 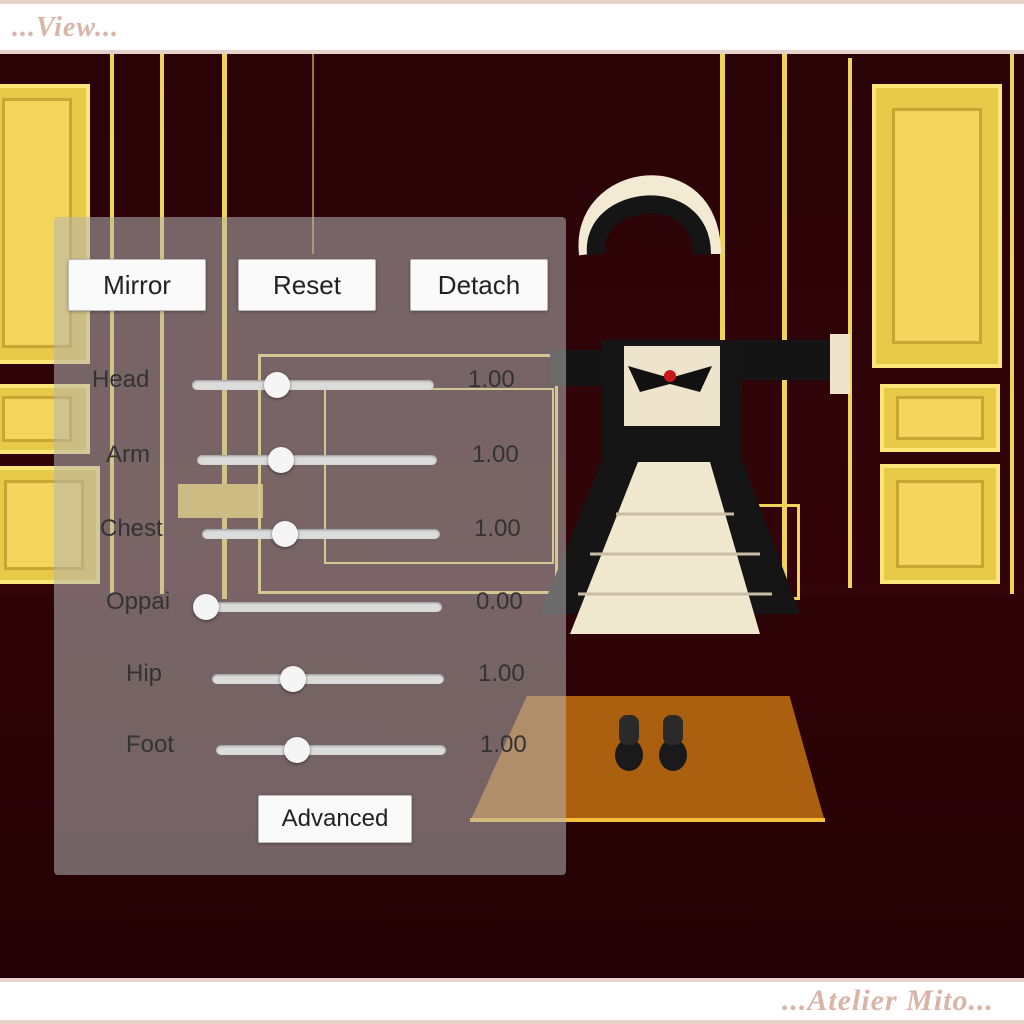 What do you see at coordinates (331, 750) in the screenshot?
I see `slider-track-foot` at bounding box center [331, 750].